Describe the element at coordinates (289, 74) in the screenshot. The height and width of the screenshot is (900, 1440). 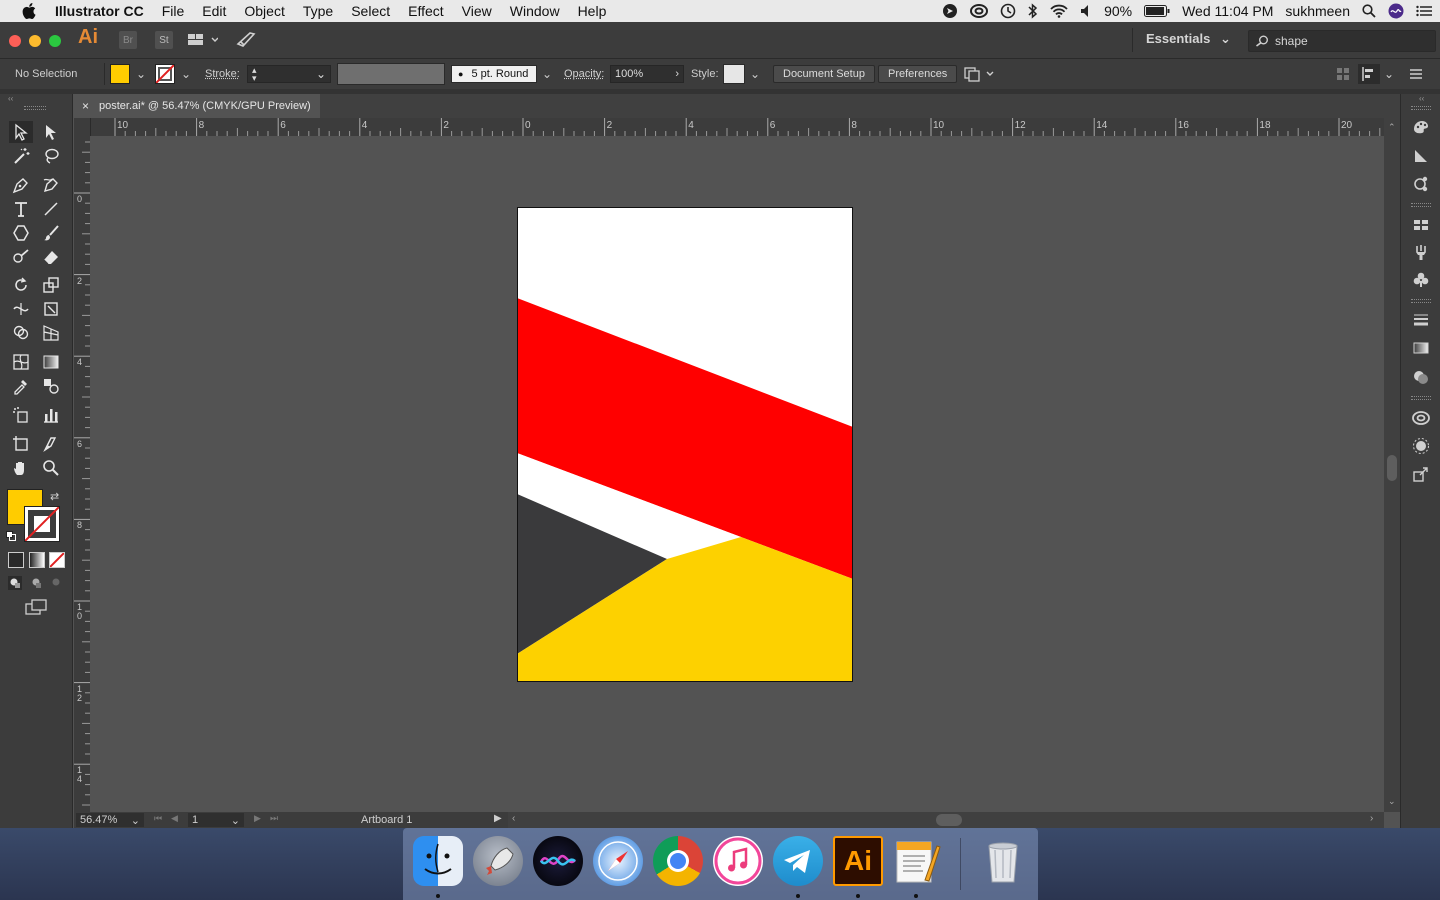
I see `stroke-weight-field: ▴ ▾ ⌄` at that location.